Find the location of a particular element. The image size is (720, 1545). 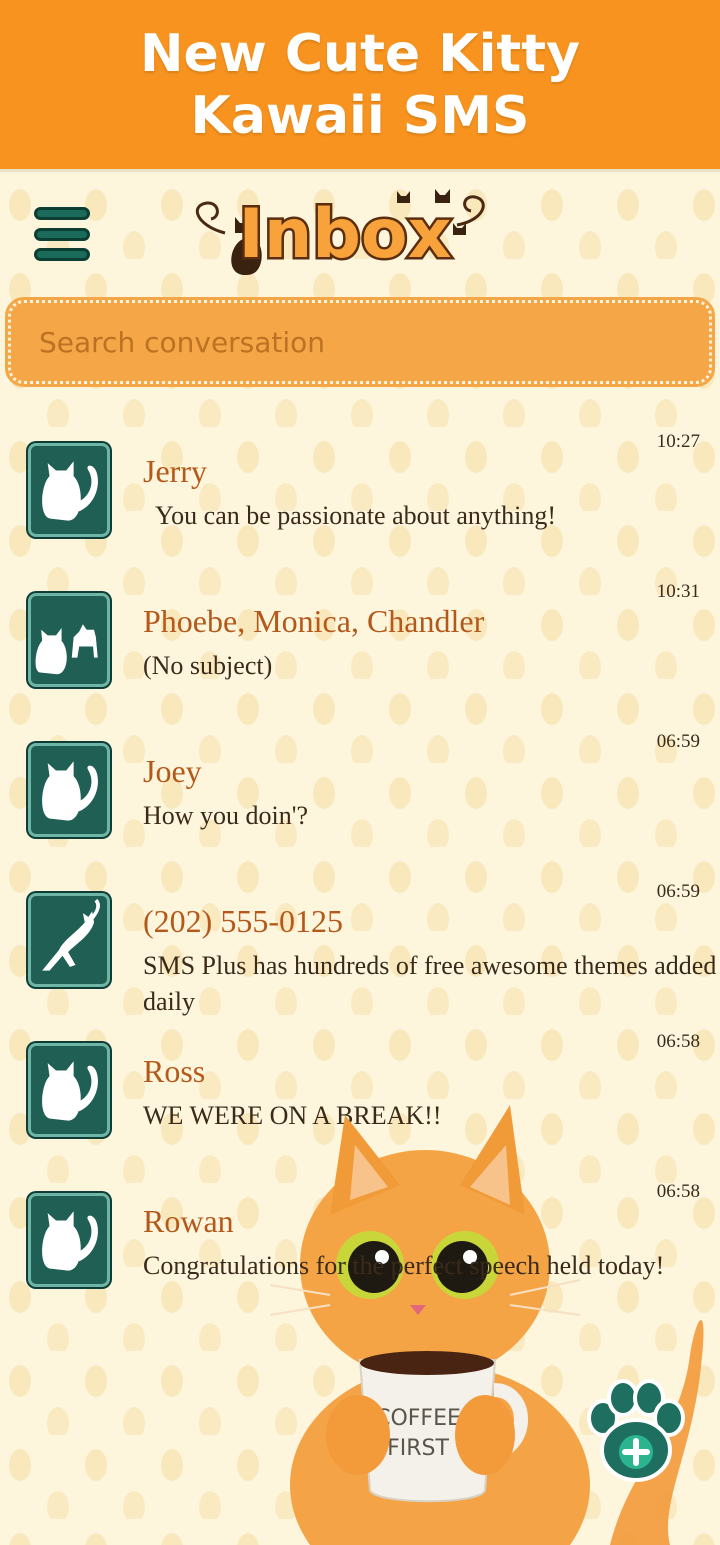

search-bar is located at coordinates (360, 342).